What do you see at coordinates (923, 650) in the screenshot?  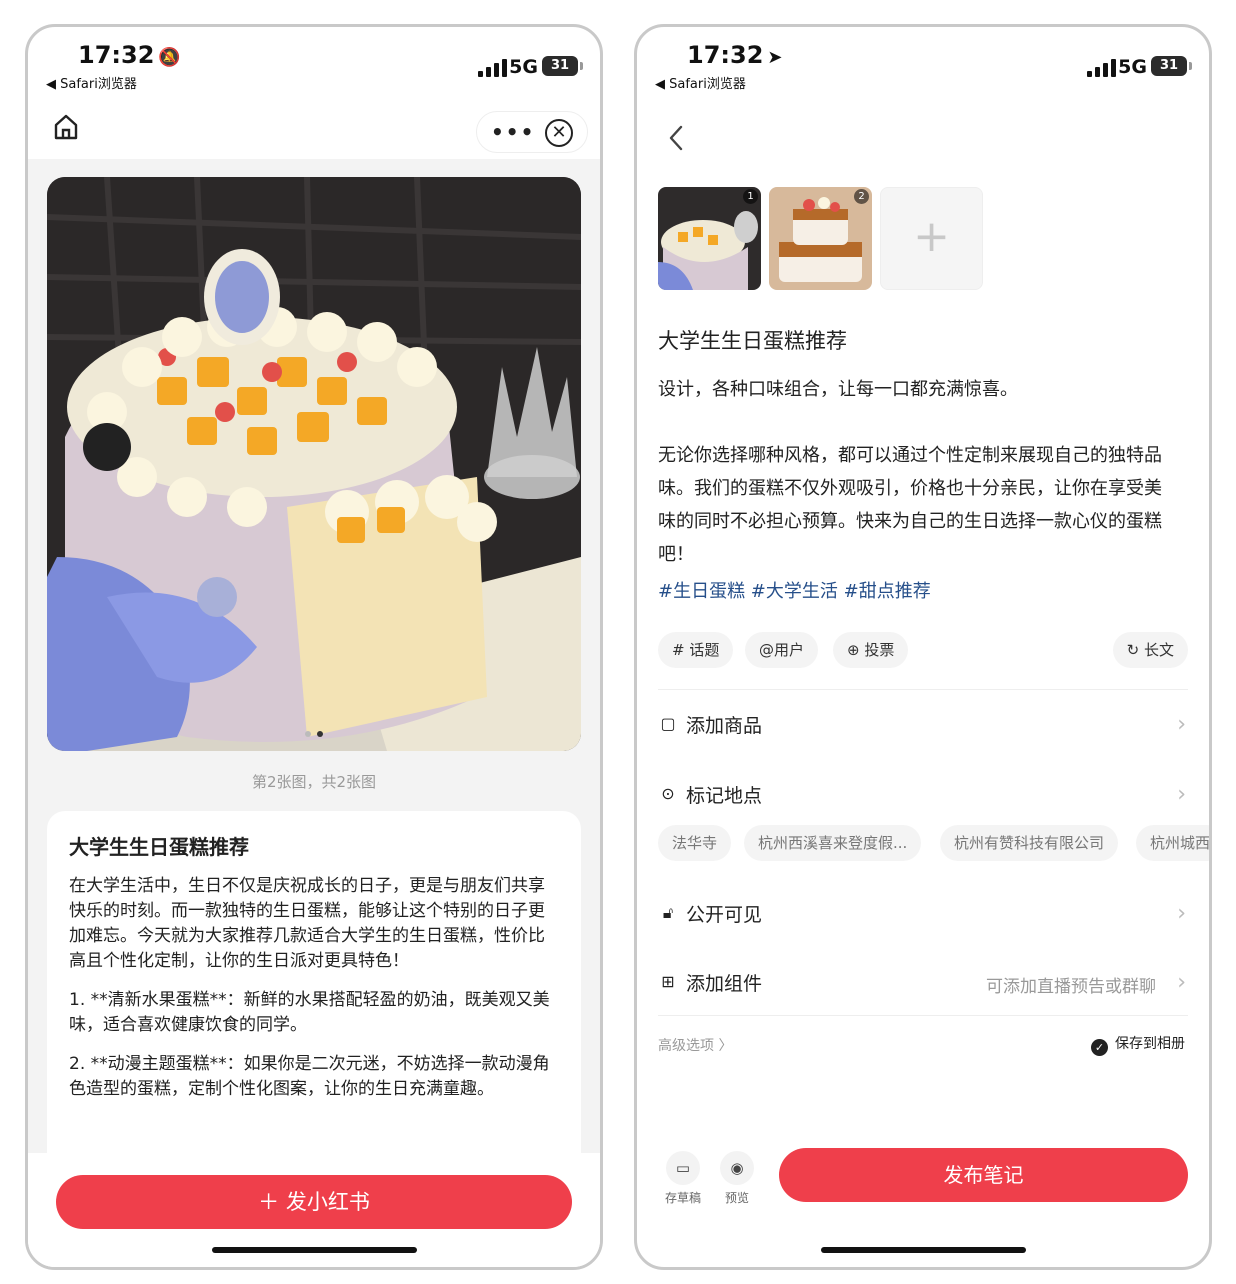 I see `insert-toolbar: # 话题 @用户 ⊕ 投票 ↻ 长文` at bounding box center [923, 650].